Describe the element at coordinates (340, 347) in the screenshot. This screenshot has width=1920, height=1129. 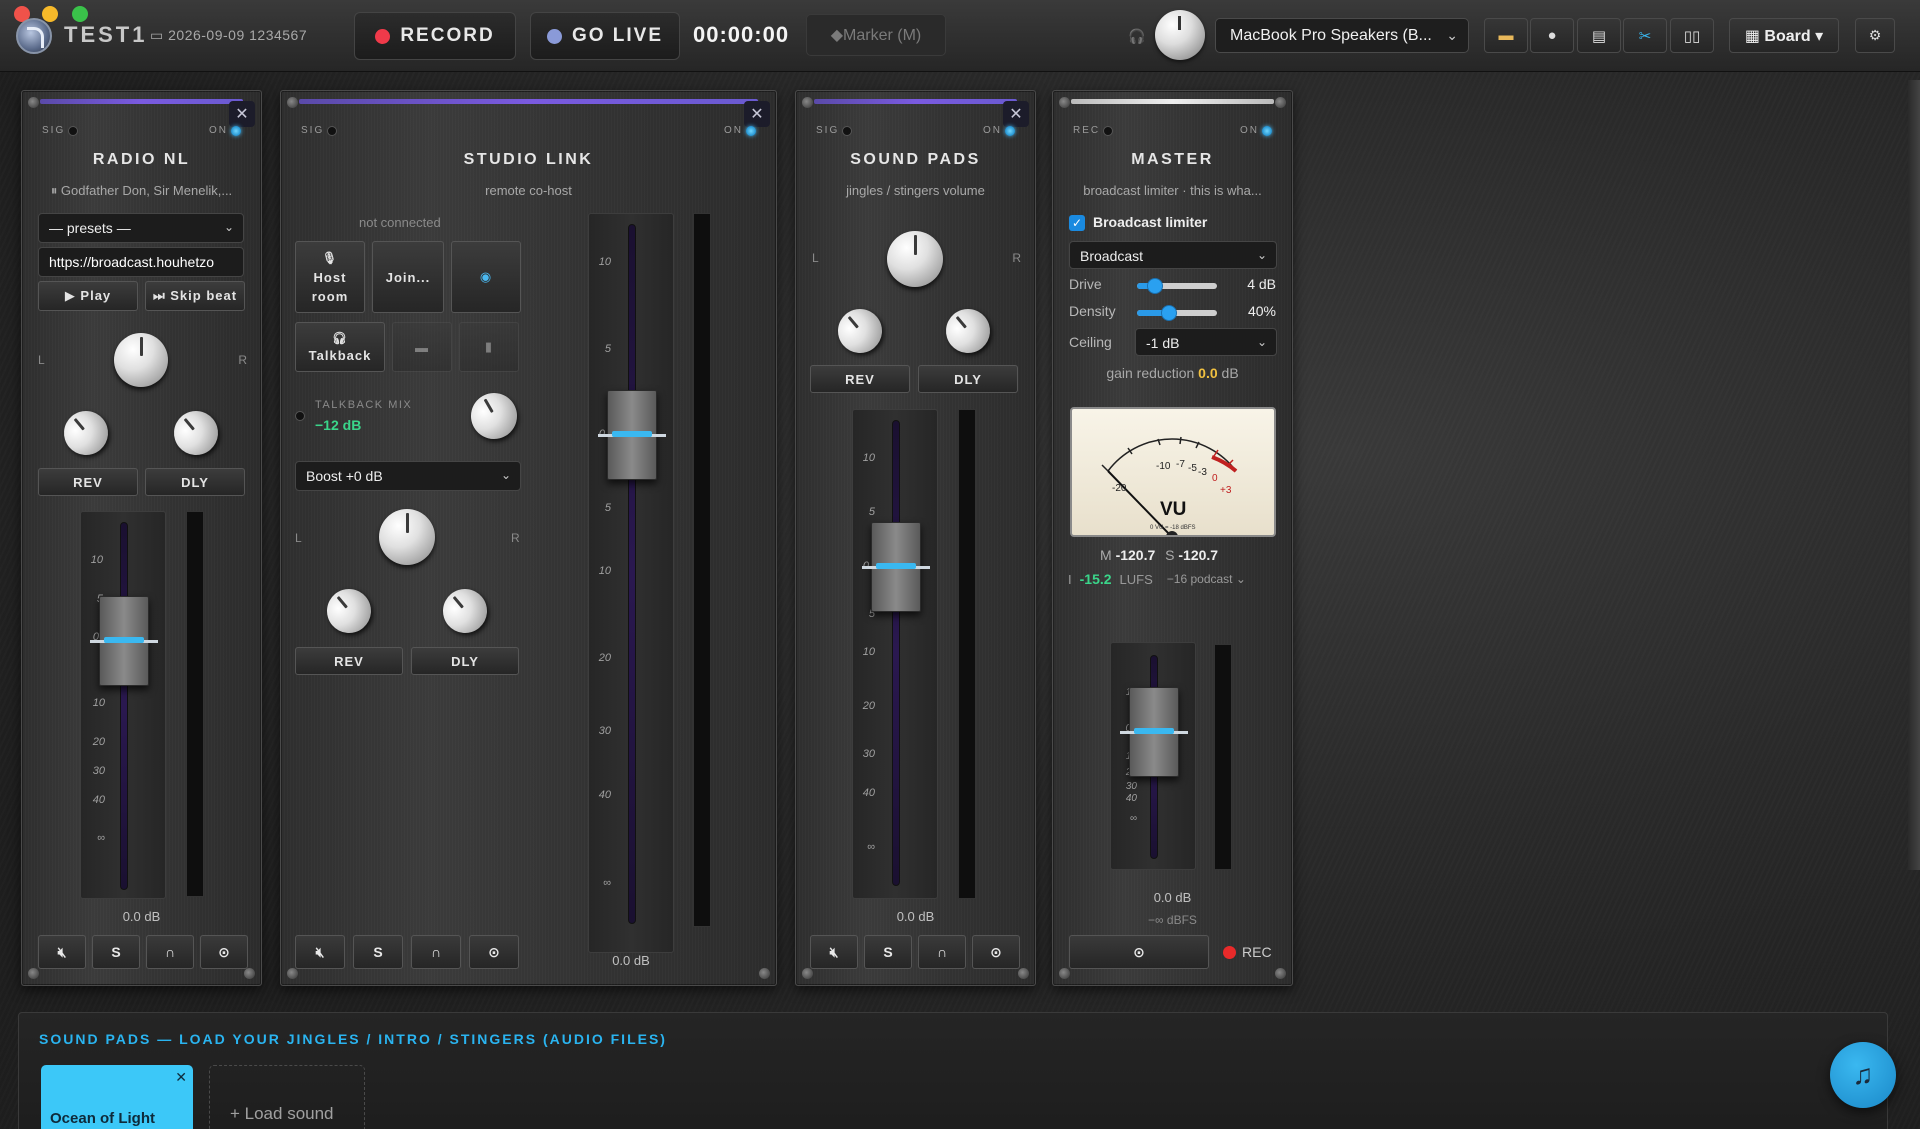
I see `talkback-button: 🎧︎ Talkback` at that location.